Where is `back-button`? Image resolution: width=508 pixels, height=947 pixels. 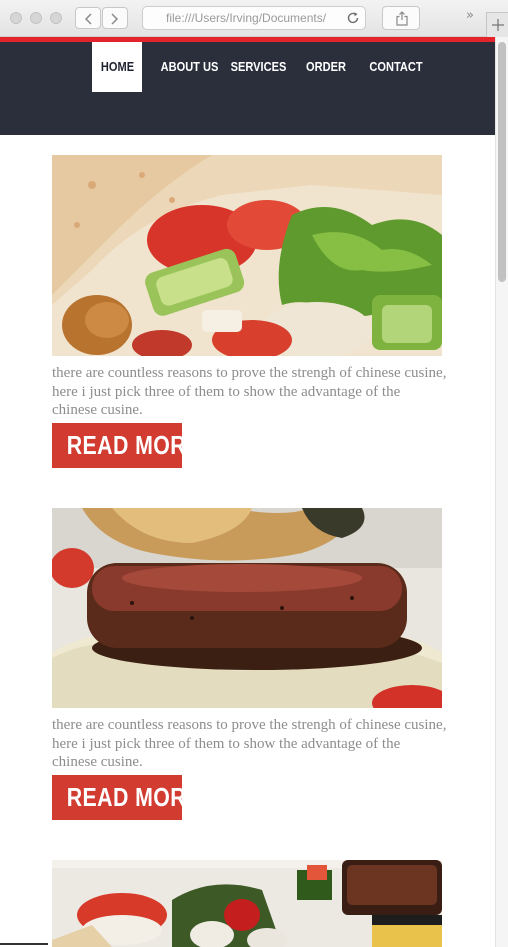
back-button is located at coordinates (88, 18).